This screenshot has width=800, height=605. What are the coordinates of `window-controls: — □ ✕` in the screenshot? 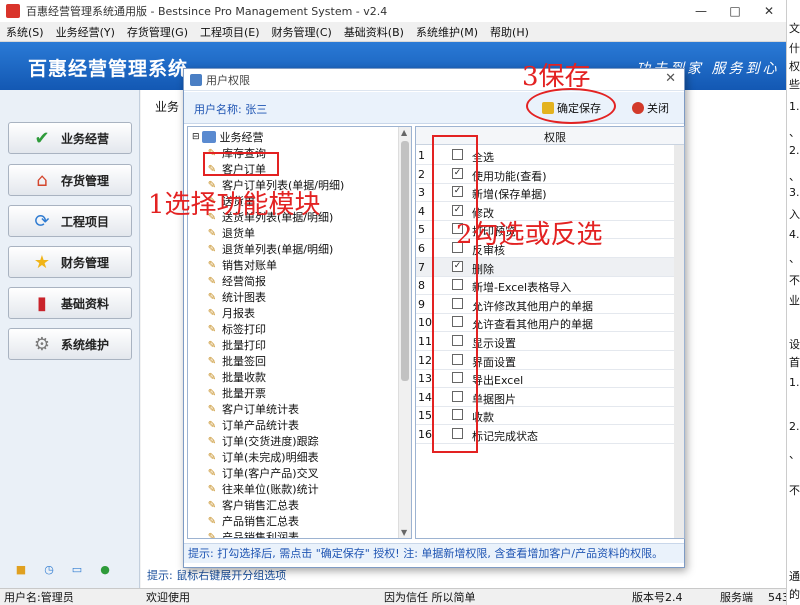 It's located at (735, 11).